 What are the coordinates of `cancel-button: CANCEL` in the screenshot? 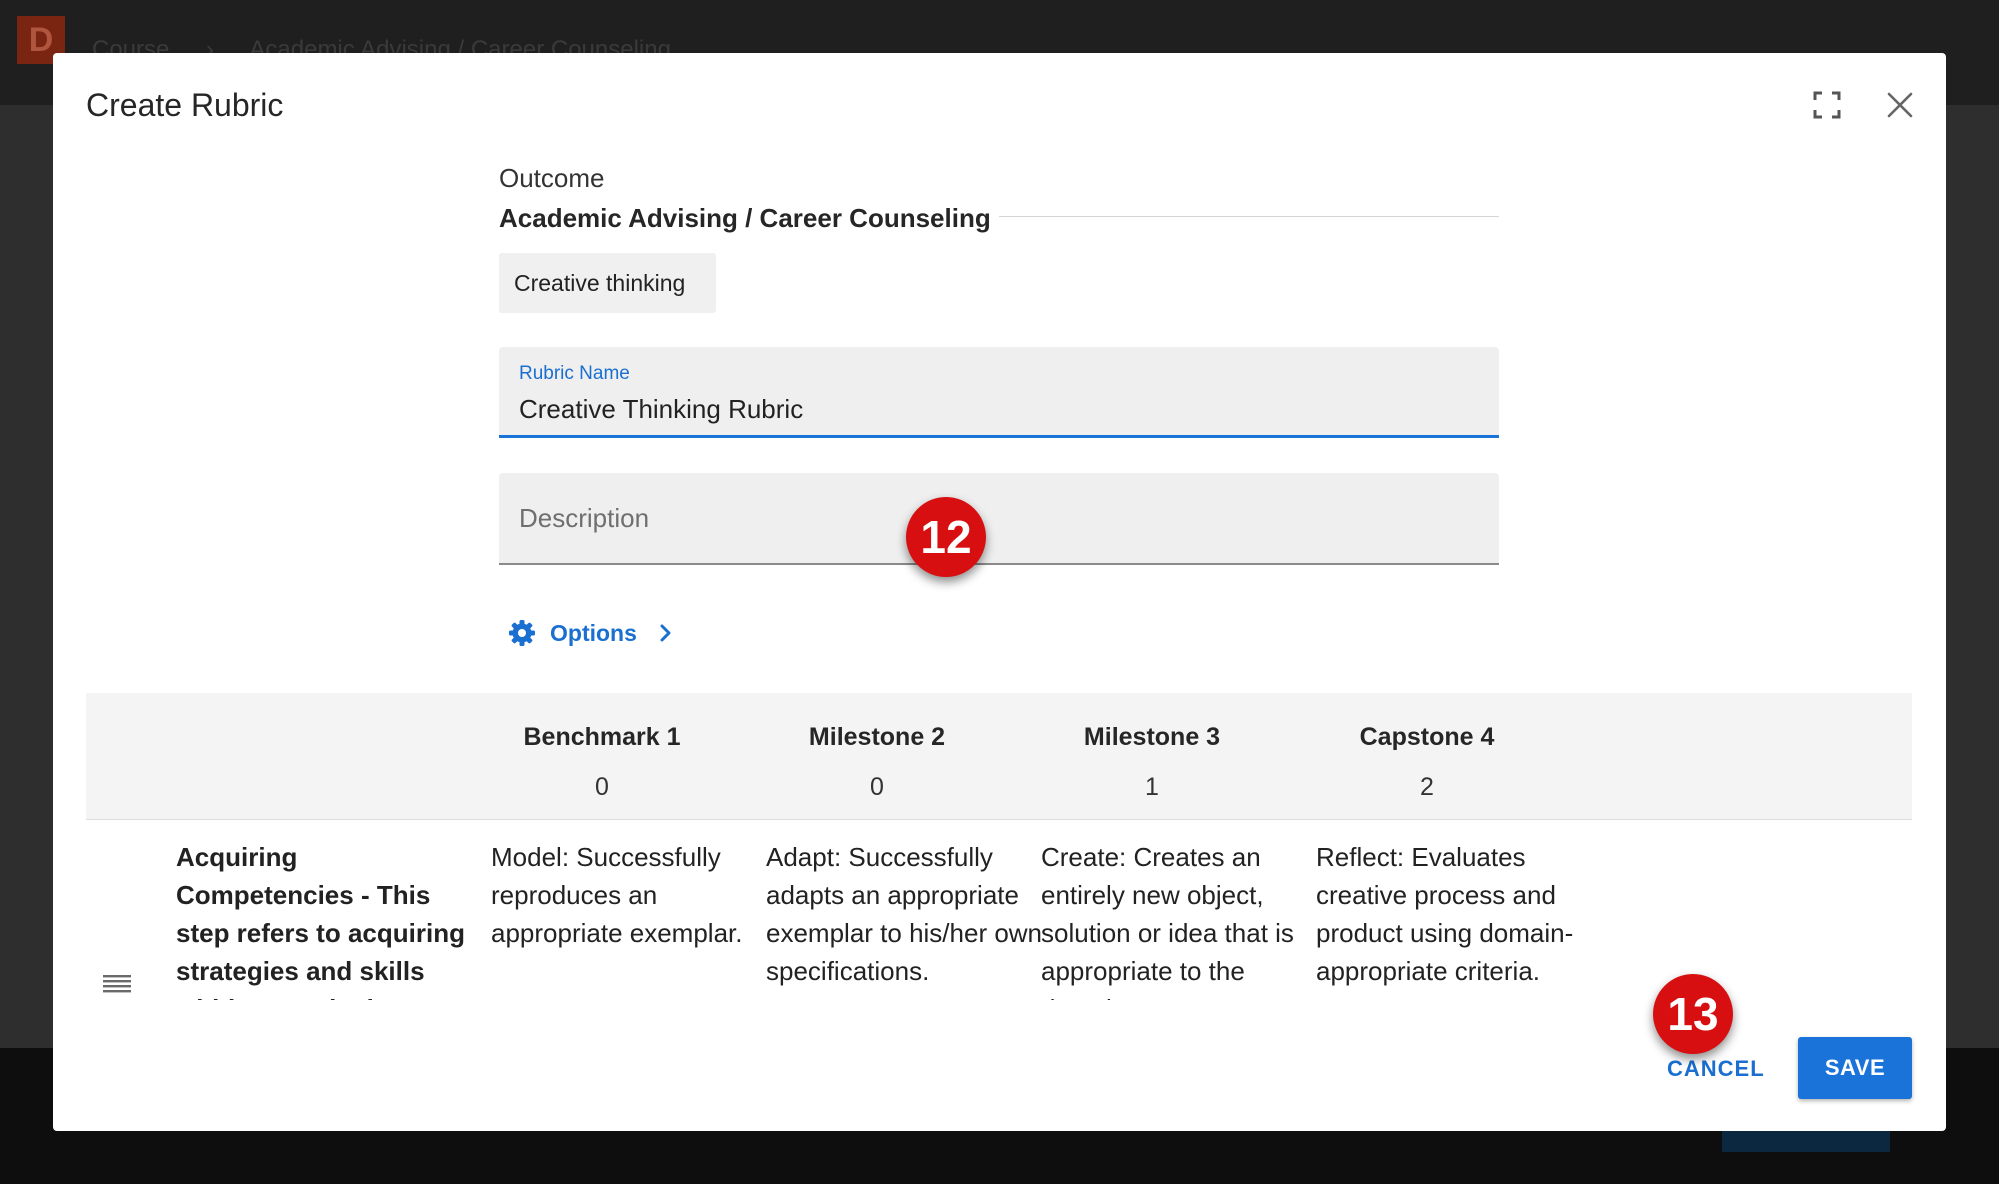 It's located at (1716, 1069).